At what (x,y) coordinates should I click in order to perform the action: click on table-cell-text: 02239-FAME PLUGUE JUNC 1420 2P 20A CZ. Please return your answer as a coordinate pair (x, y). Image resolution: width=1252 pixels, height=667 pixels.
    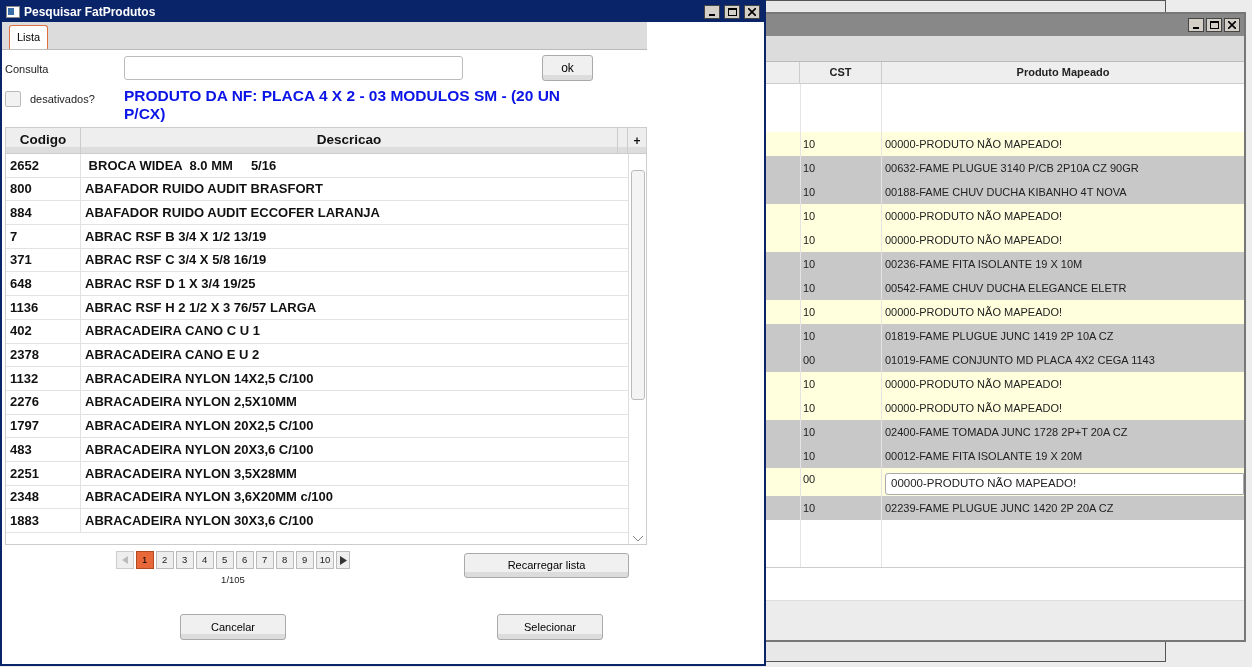
    Looking at the image, I should click on (999, 508).